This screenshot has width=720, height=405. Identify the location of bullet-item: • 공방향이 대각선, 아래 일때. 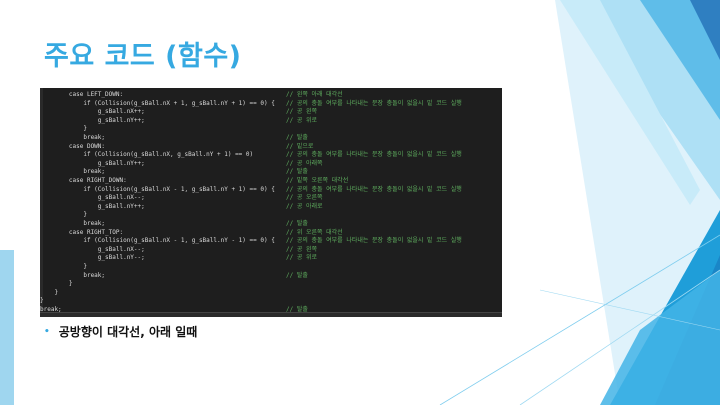
(120, 331).